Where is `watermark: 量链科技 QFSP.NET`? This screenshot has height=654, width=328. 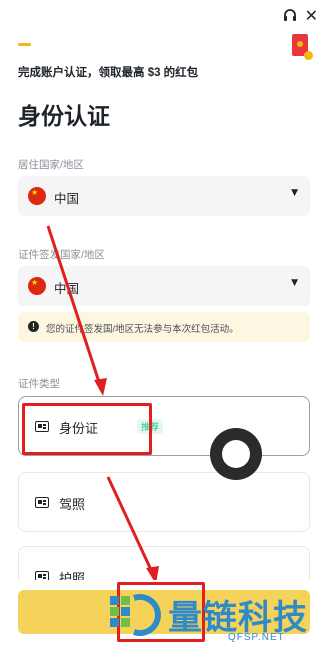
watermark: 量链科技 QFSP.NET is located at coordinates (217, 618).